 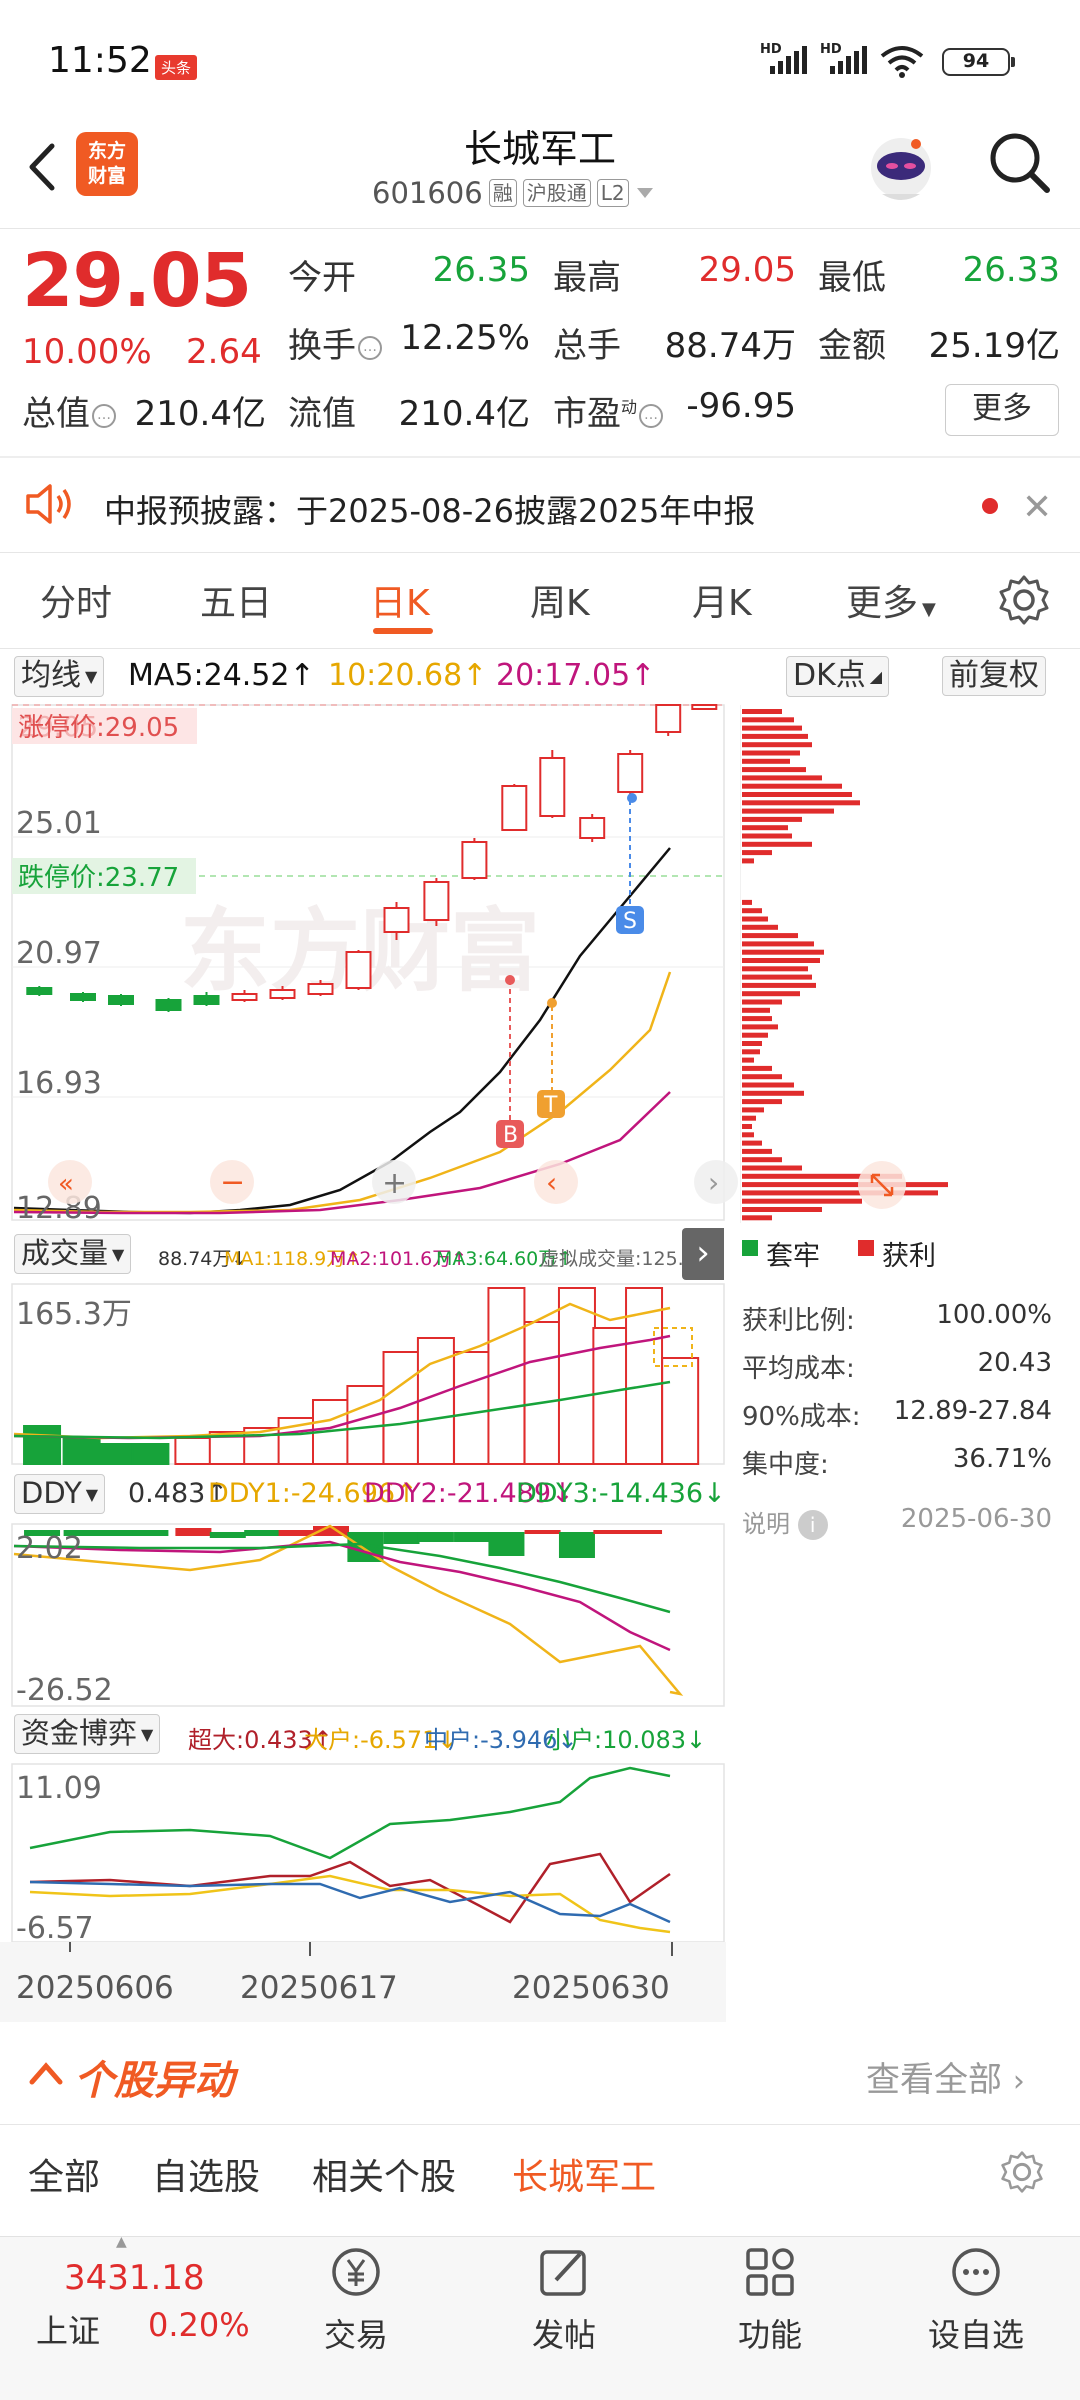 I want to click on nav-add-watchlist: 设自选, so click(x=976, y=2300).